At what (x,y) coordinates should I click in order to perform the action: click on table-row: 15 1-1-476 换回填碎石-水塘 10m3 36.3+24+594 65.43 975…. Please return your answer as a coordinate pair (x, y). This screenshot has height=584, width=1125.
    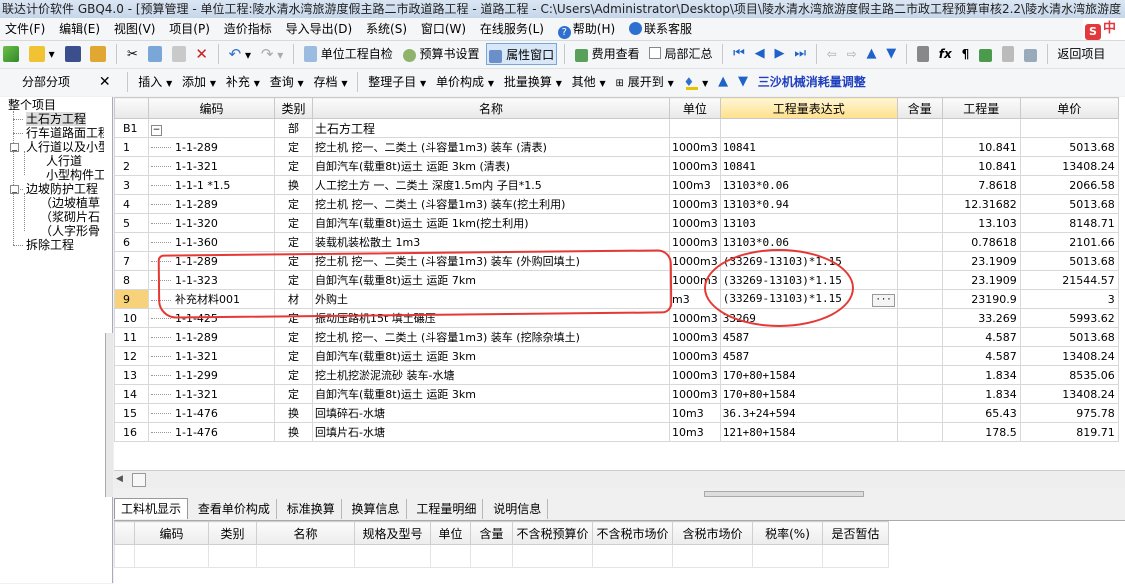
    Looking at the image, I should click on (616, 413).